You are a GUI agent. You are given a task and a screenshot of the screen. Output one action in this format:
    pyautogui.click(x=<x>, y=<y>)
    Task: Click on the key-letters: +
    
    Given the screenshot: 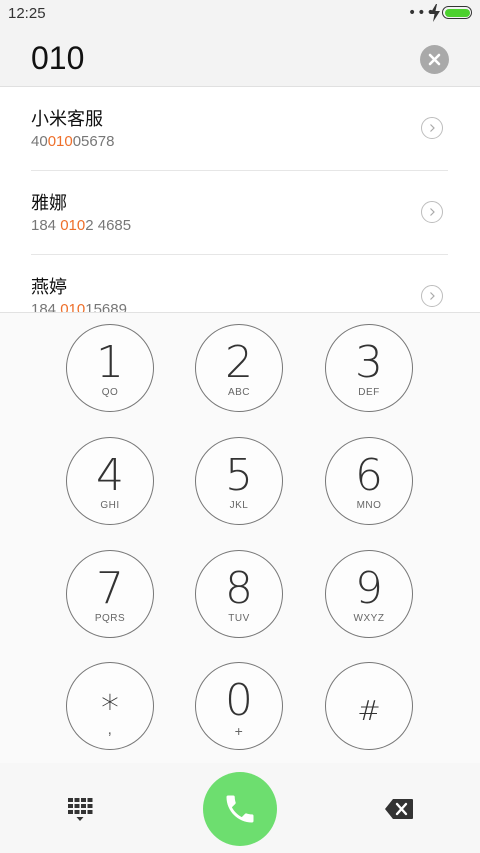 What is the action you would take?
    pyautogui.click(x=239, y=731)
    